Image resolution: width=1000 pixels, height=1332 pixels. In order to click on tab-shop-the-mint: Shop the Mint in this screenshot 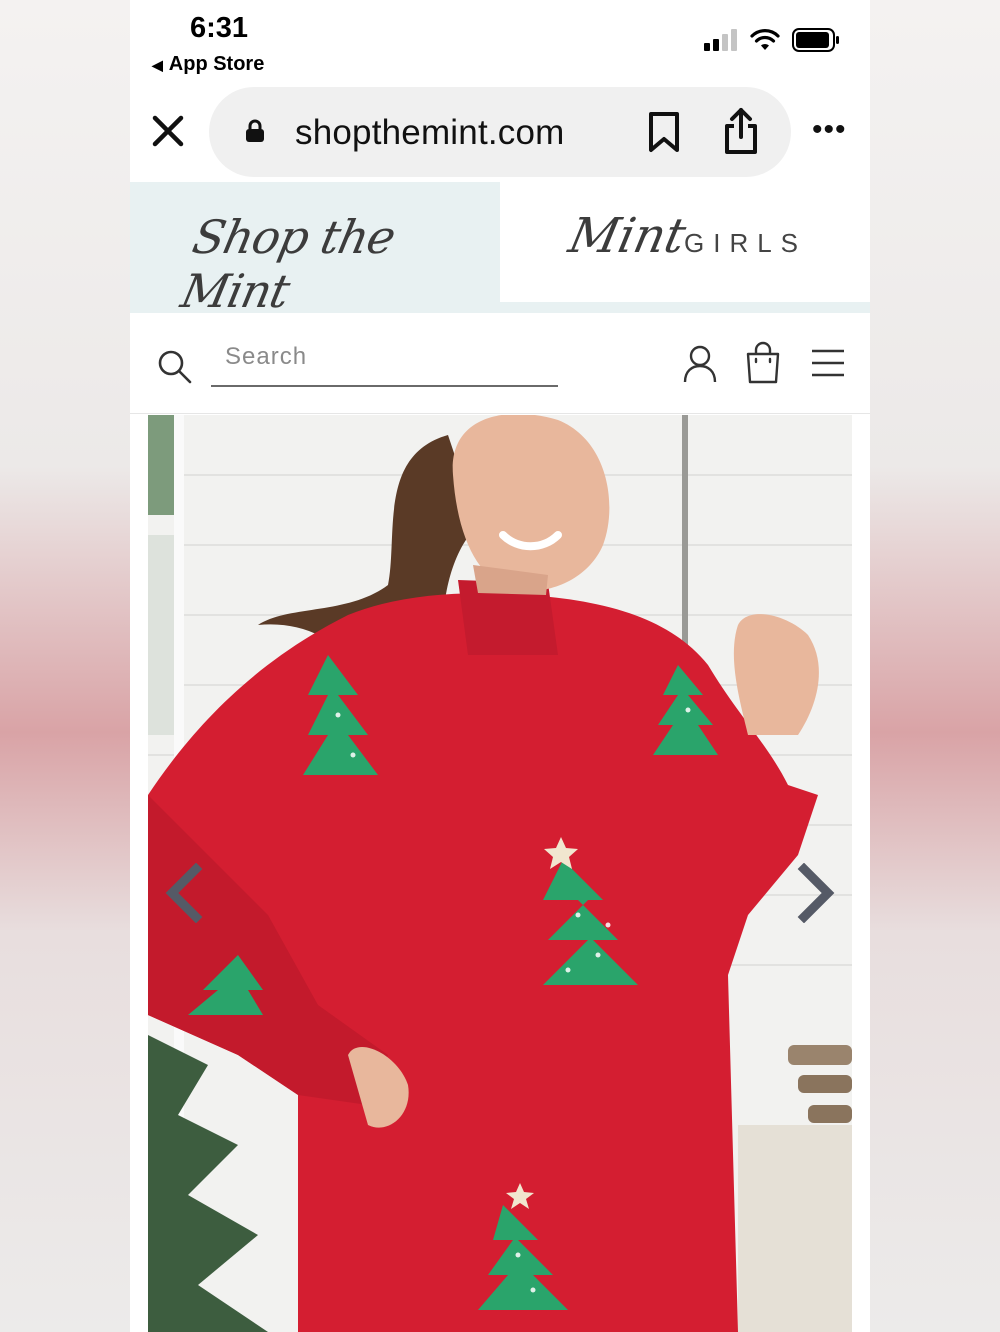, I will do `click(315, 250)`.